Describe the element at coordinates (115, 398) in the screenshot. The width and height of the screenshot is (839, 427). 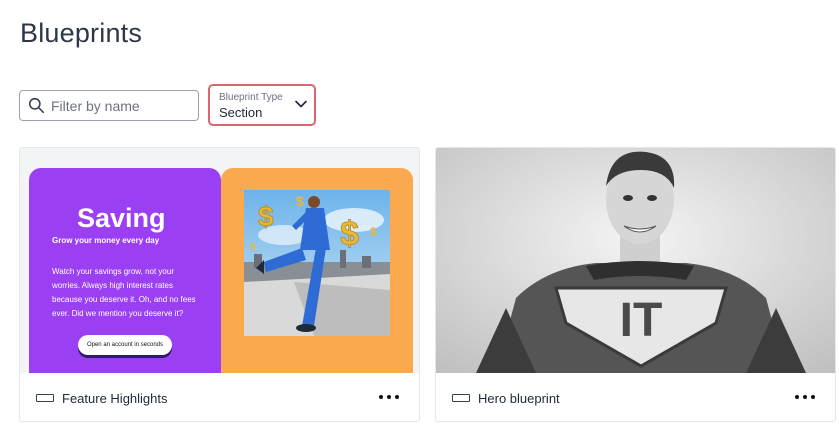
I see `card-title: Feature Highlights` at that location.